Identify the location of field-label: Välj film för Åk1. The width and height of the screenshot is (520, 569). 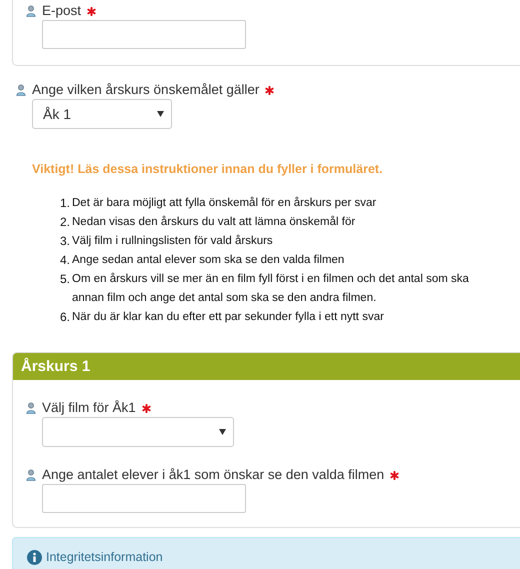
(89, 408).